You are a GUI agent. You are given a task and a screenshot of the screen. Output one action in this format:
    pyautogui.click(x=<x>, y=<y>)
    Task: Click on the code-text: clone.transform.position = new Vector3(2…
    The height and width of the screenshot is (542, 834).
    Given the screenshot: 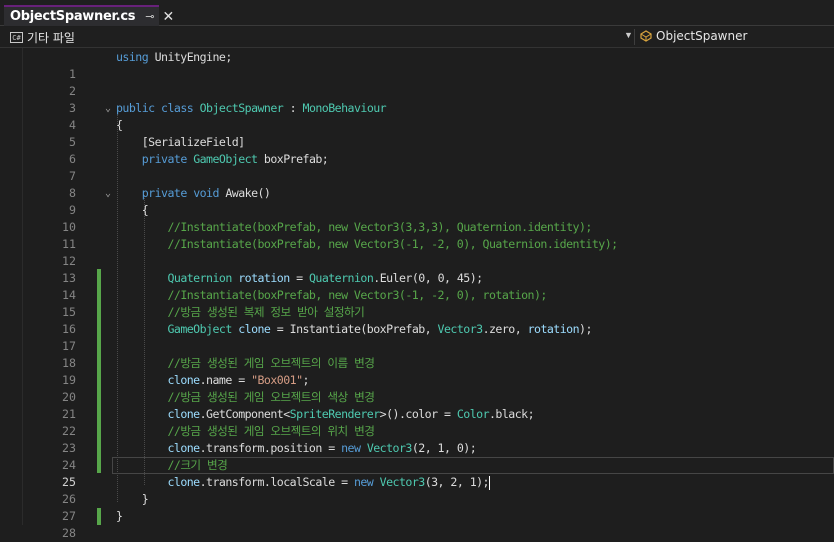 What is the action you would take?
    pyautogui.click(x=322, y=448)
    